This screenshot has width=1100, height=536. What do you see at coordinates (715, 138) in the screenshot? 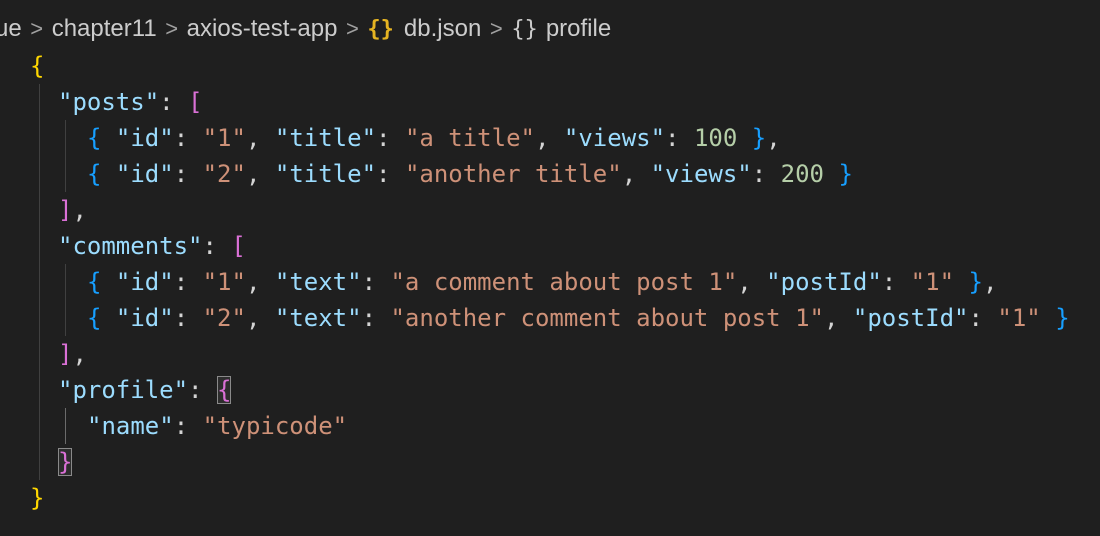
I see `json-number: 100` at bounding box center [715, 138].